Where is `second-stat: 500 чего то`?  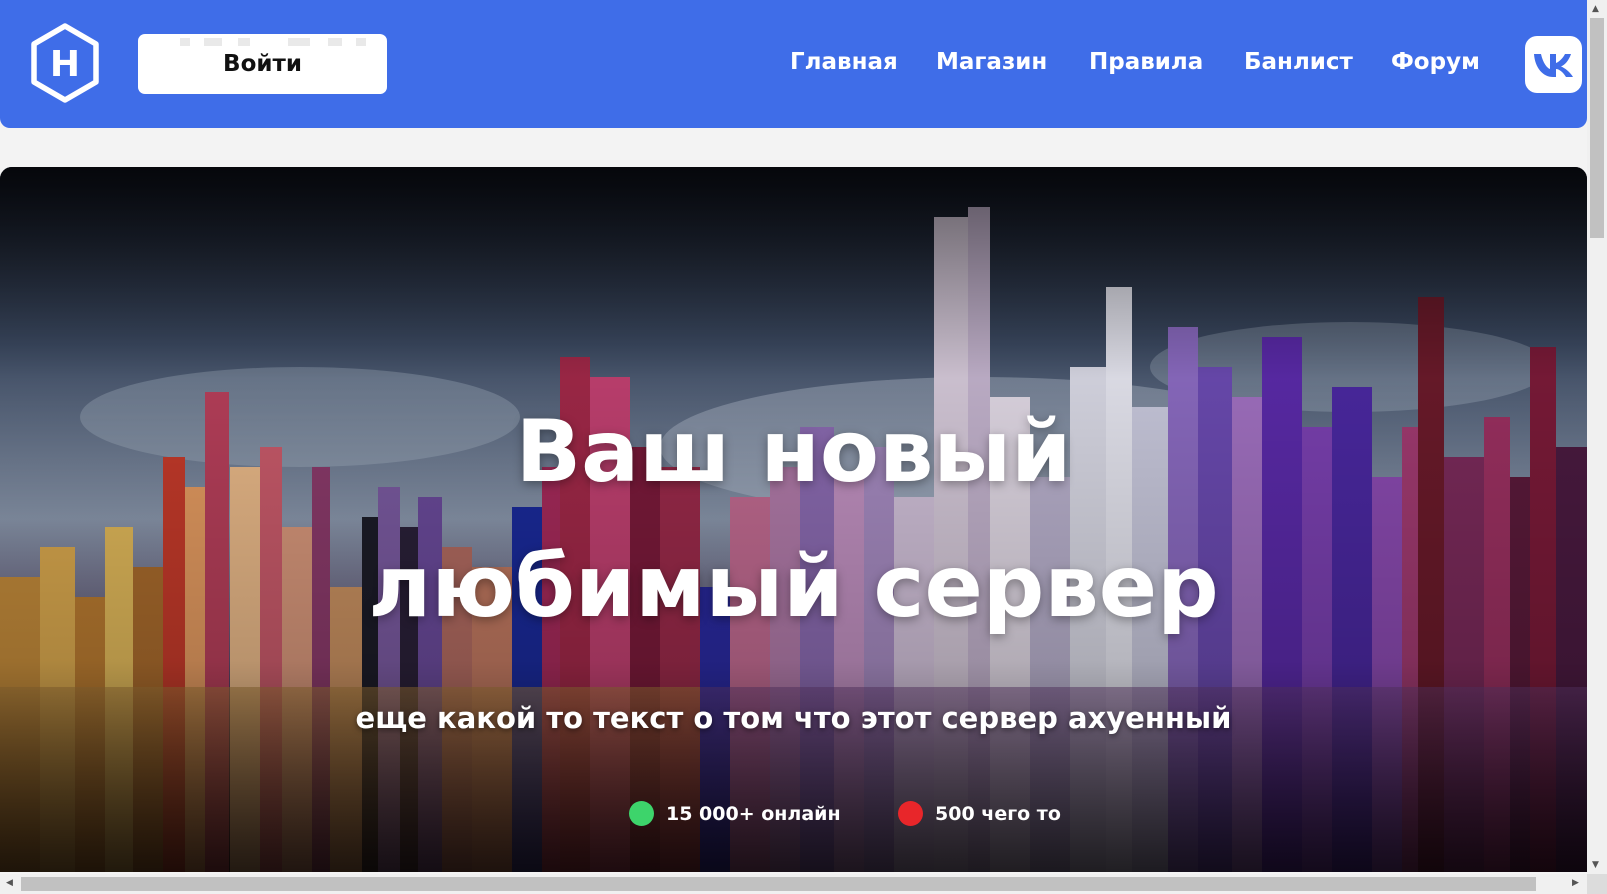 second-stat: 500 чего то is located at coordinates (979, 813).